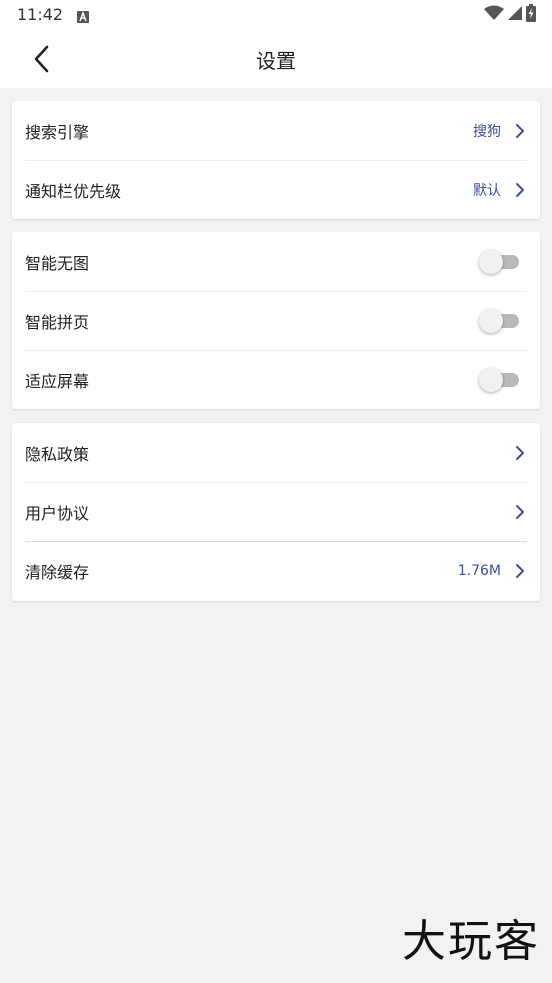 This screenshot has height=983, width=552. What do you see at coordinates (57, 263) in the screenshot?
I see `setting-label: 智能无图` at bounding box center [57, 263].